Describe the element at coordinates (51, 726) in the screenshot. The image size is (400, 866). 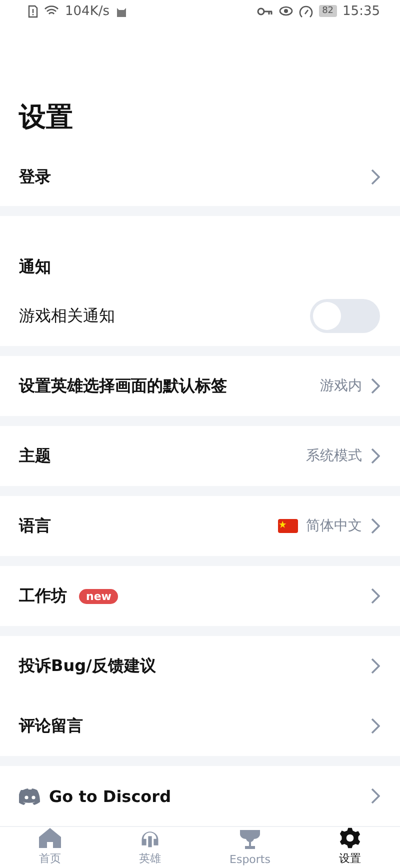
I see `setting-label: 评论留言` at that location.